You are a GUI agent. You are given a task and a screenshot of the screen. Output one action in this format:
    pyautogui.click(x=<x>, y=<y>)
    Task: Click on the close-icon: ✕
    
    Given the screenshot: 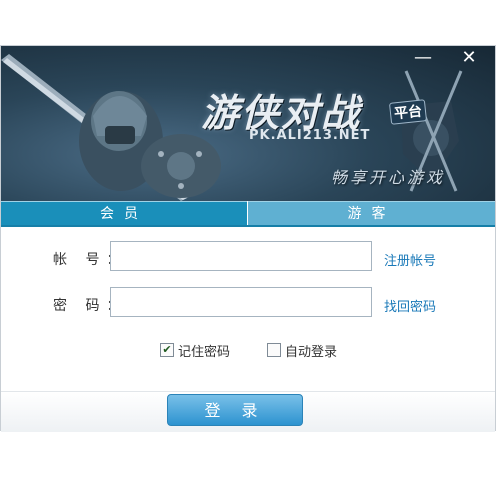 What is the action you would take?
    pyautogui.click(x=469, y=57)
    